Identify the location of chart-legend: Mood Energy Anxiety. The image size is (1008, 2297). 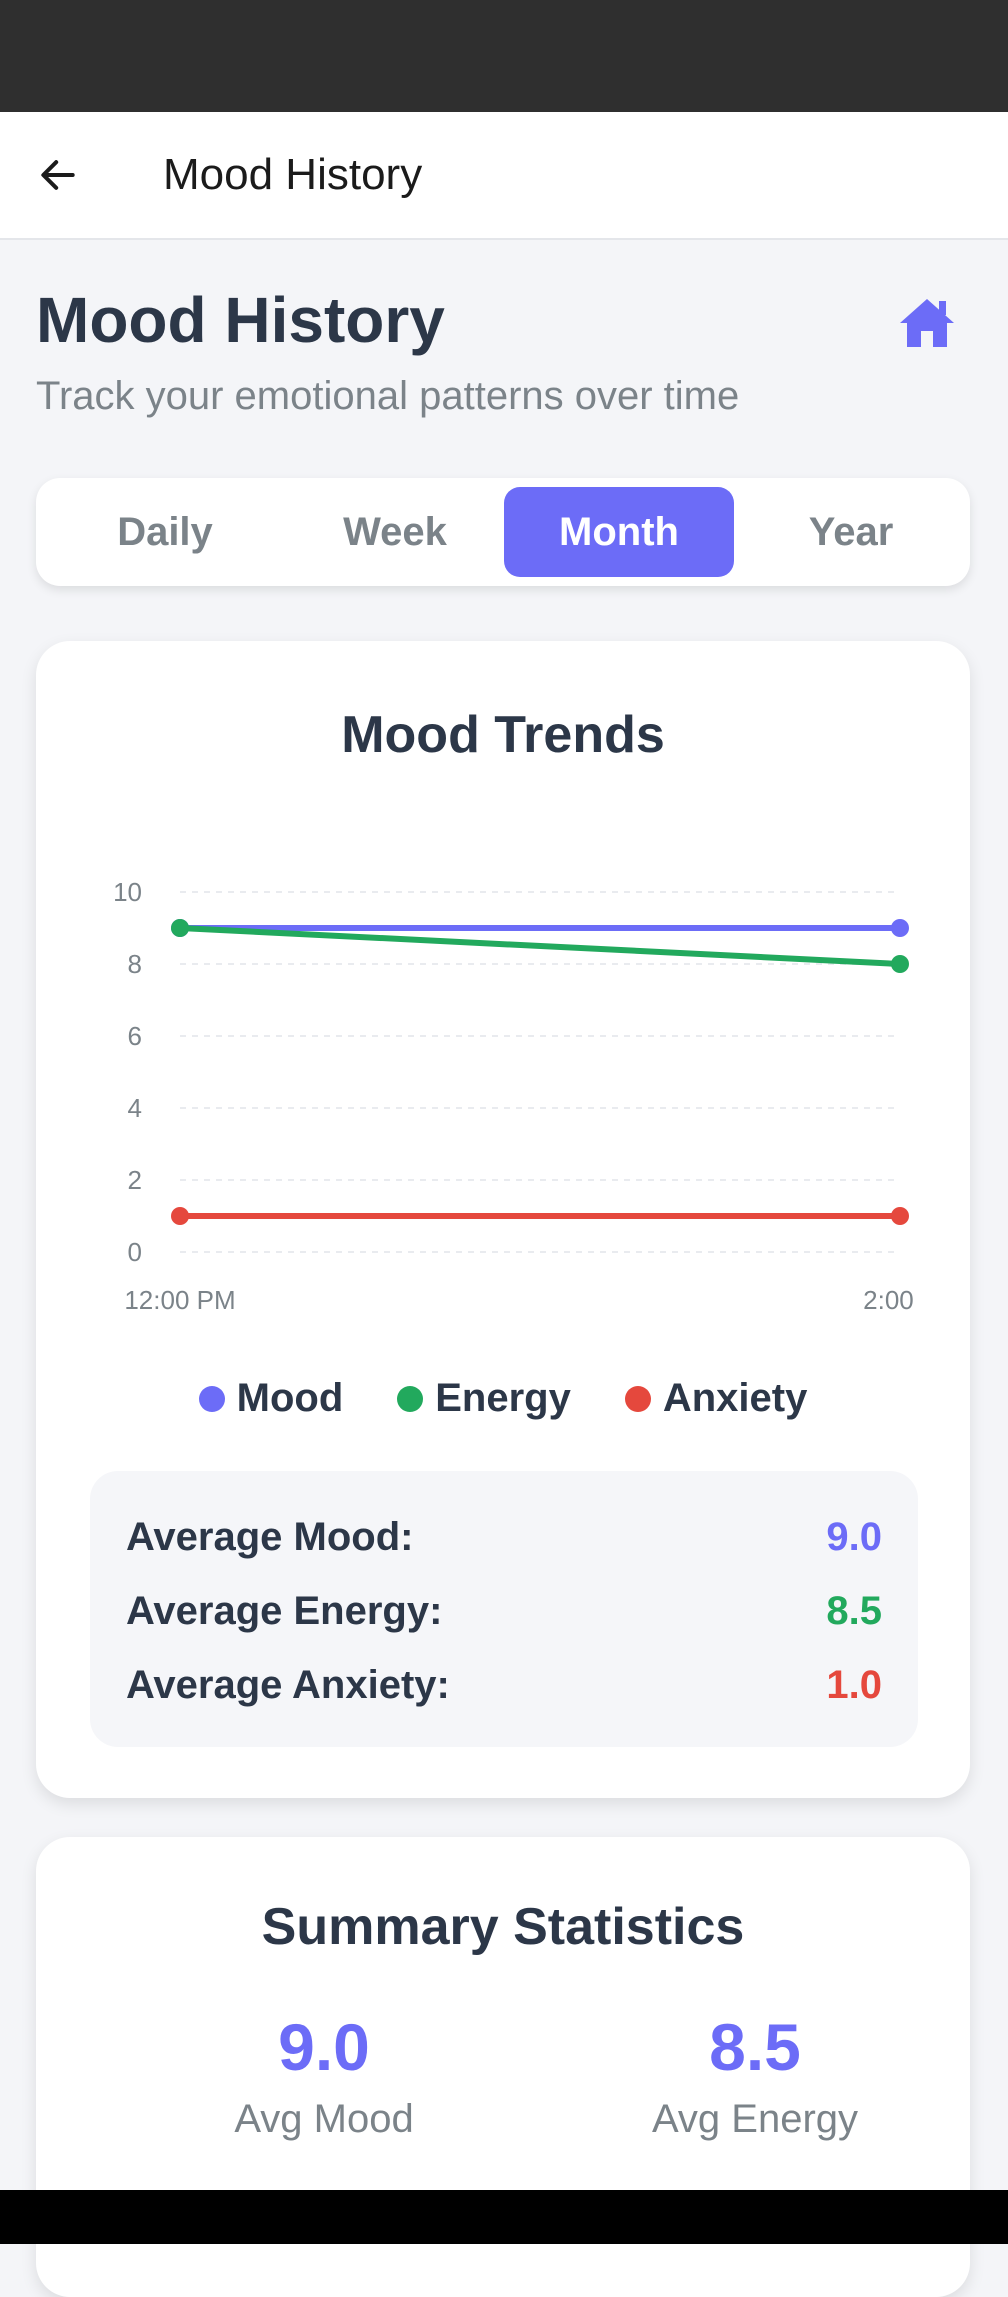
(503, 1398).